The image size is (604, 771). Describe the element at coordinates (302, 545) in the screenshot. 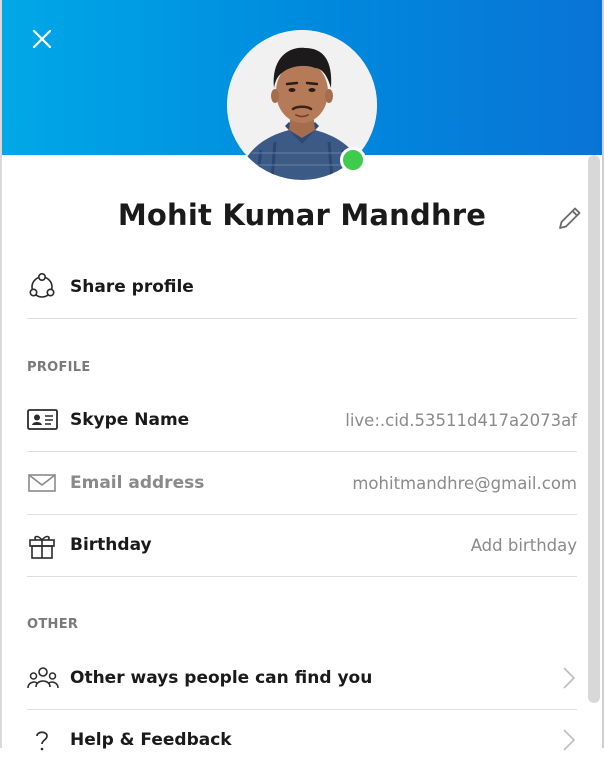

I see `birthday-row: Birthday Add birthday` at that location.